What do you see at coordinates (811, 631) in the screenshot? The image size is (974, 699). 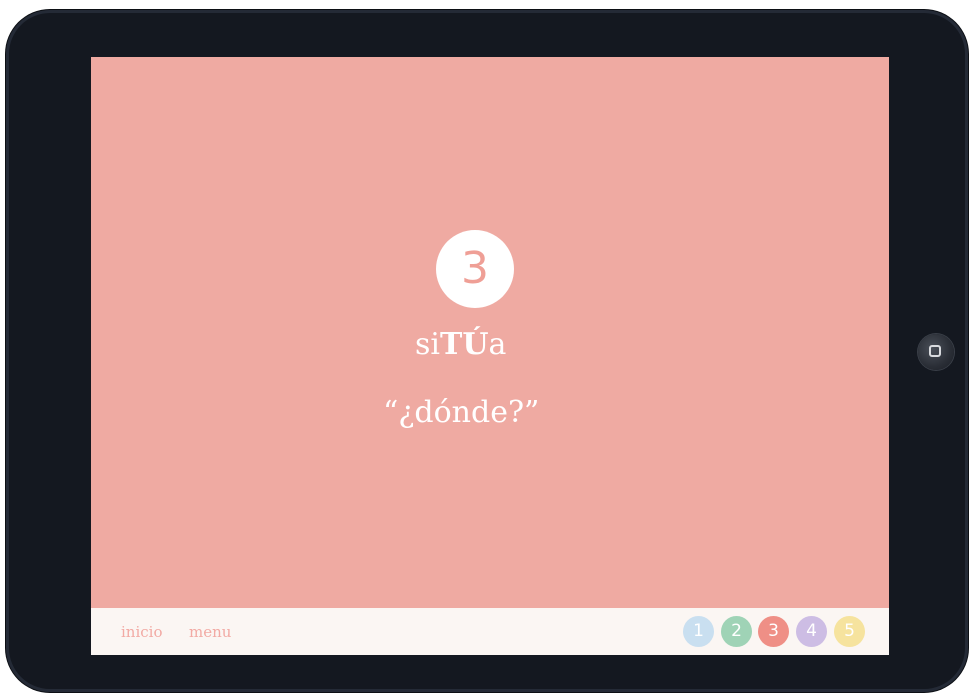 I see `page-dot-4: 4` at bounding box center [811, 631].